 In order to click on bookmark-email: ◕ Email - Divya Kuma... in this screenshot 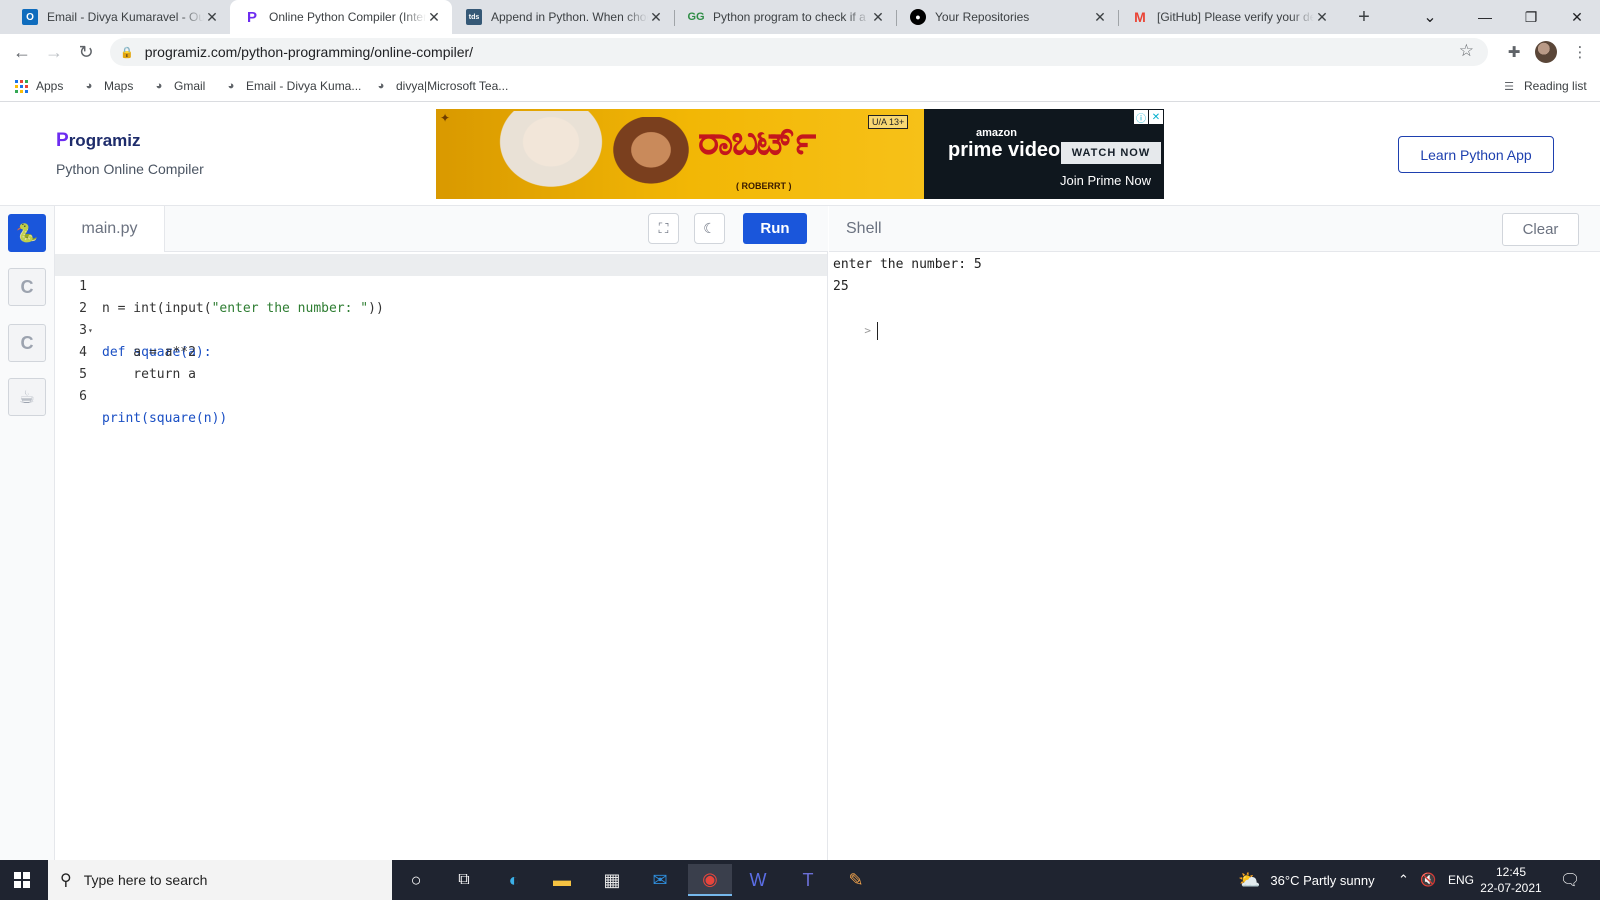, I will do `click(293, 86)`.